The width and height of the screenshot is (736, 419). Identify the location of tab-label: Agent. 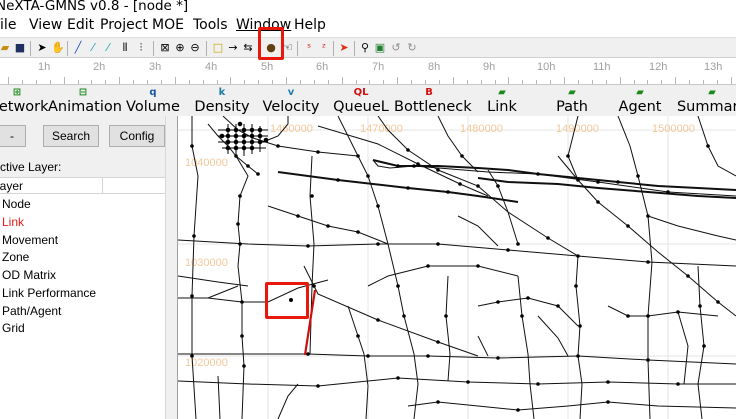
(640, 107).